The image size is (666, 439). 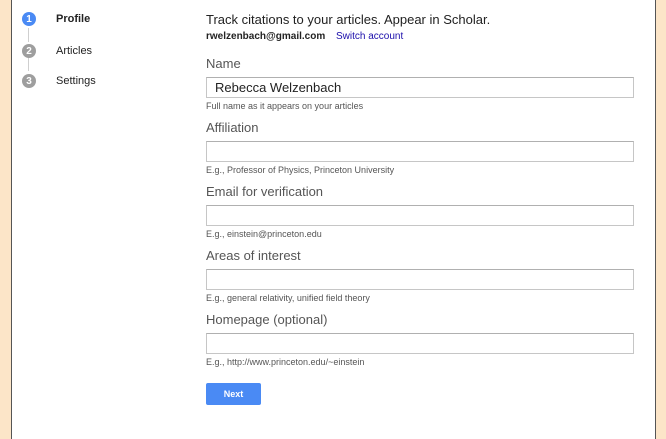 What do you see at coordinates (253, 255) in the screenshot?
I see `interests-label: Areas of interest` at bounding box center [253, 255].